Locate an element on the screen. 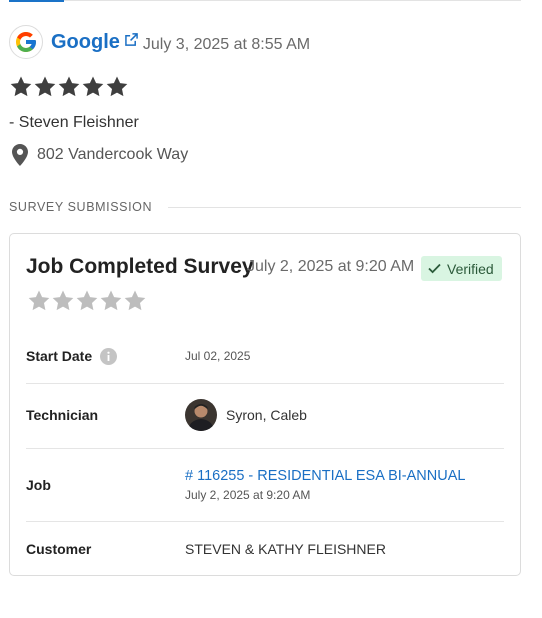 The image size is (542, 618). job-link: # 116255 - RESIDENTIAL ESA BI-ANNUAL is located at coordinates (325, 476).